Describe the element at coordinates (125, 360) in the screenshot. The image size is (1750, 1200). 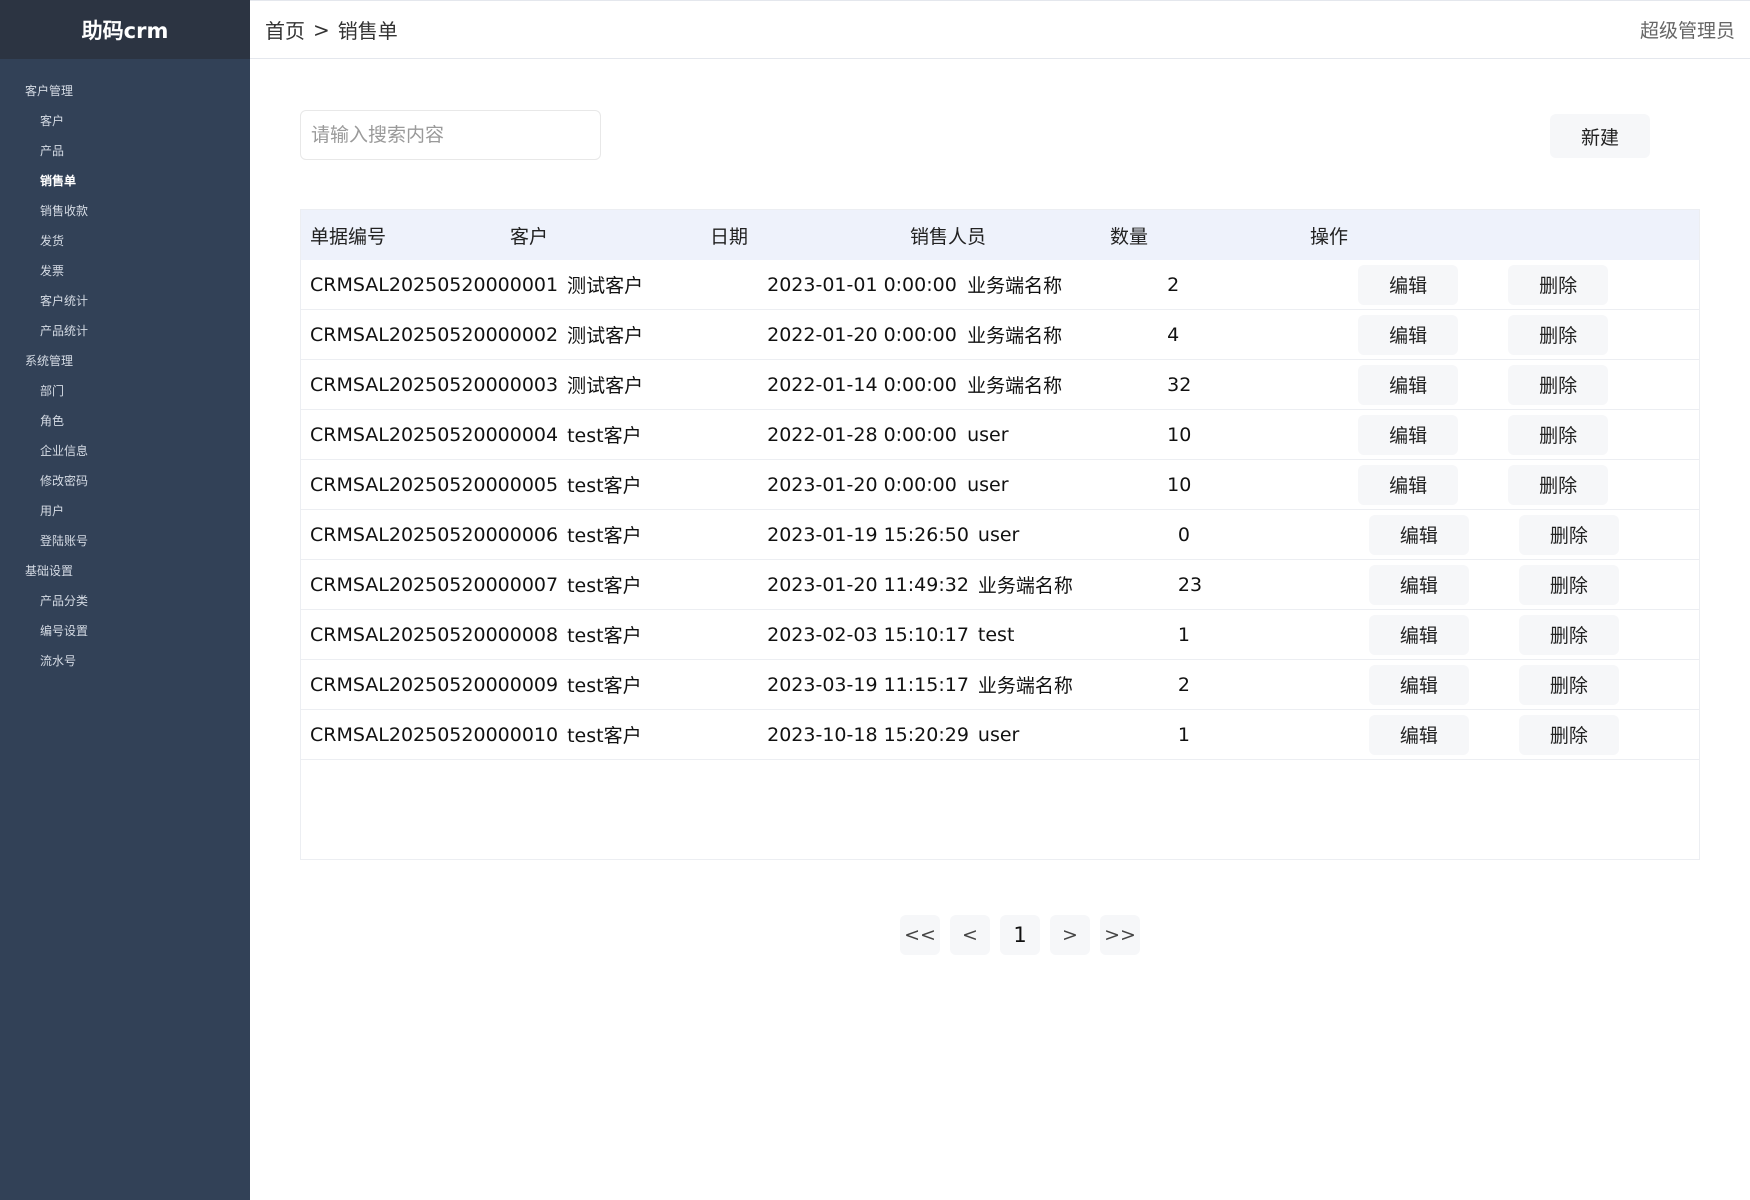
I see `sidebar-group-9: 系统管理` at that location.